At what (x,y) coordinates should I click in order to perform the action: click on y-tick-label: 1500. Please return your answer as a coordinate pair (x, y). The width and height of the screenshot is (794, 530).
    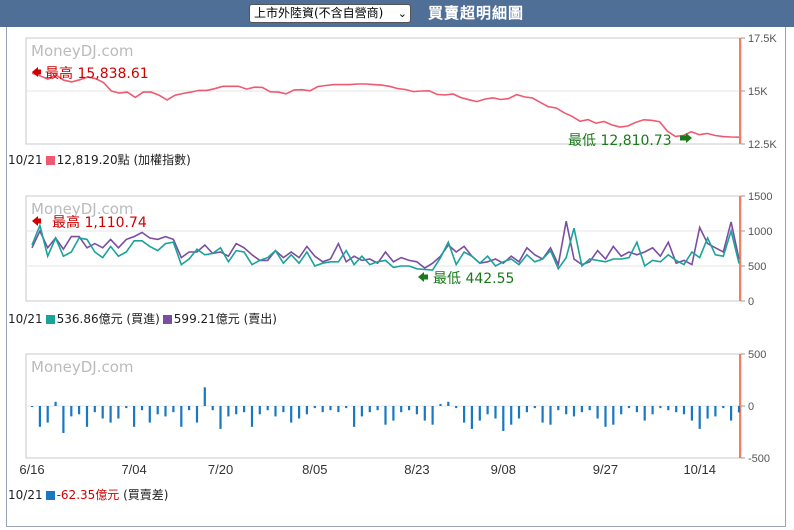
    Looking at the image, I should click on (760, 197).